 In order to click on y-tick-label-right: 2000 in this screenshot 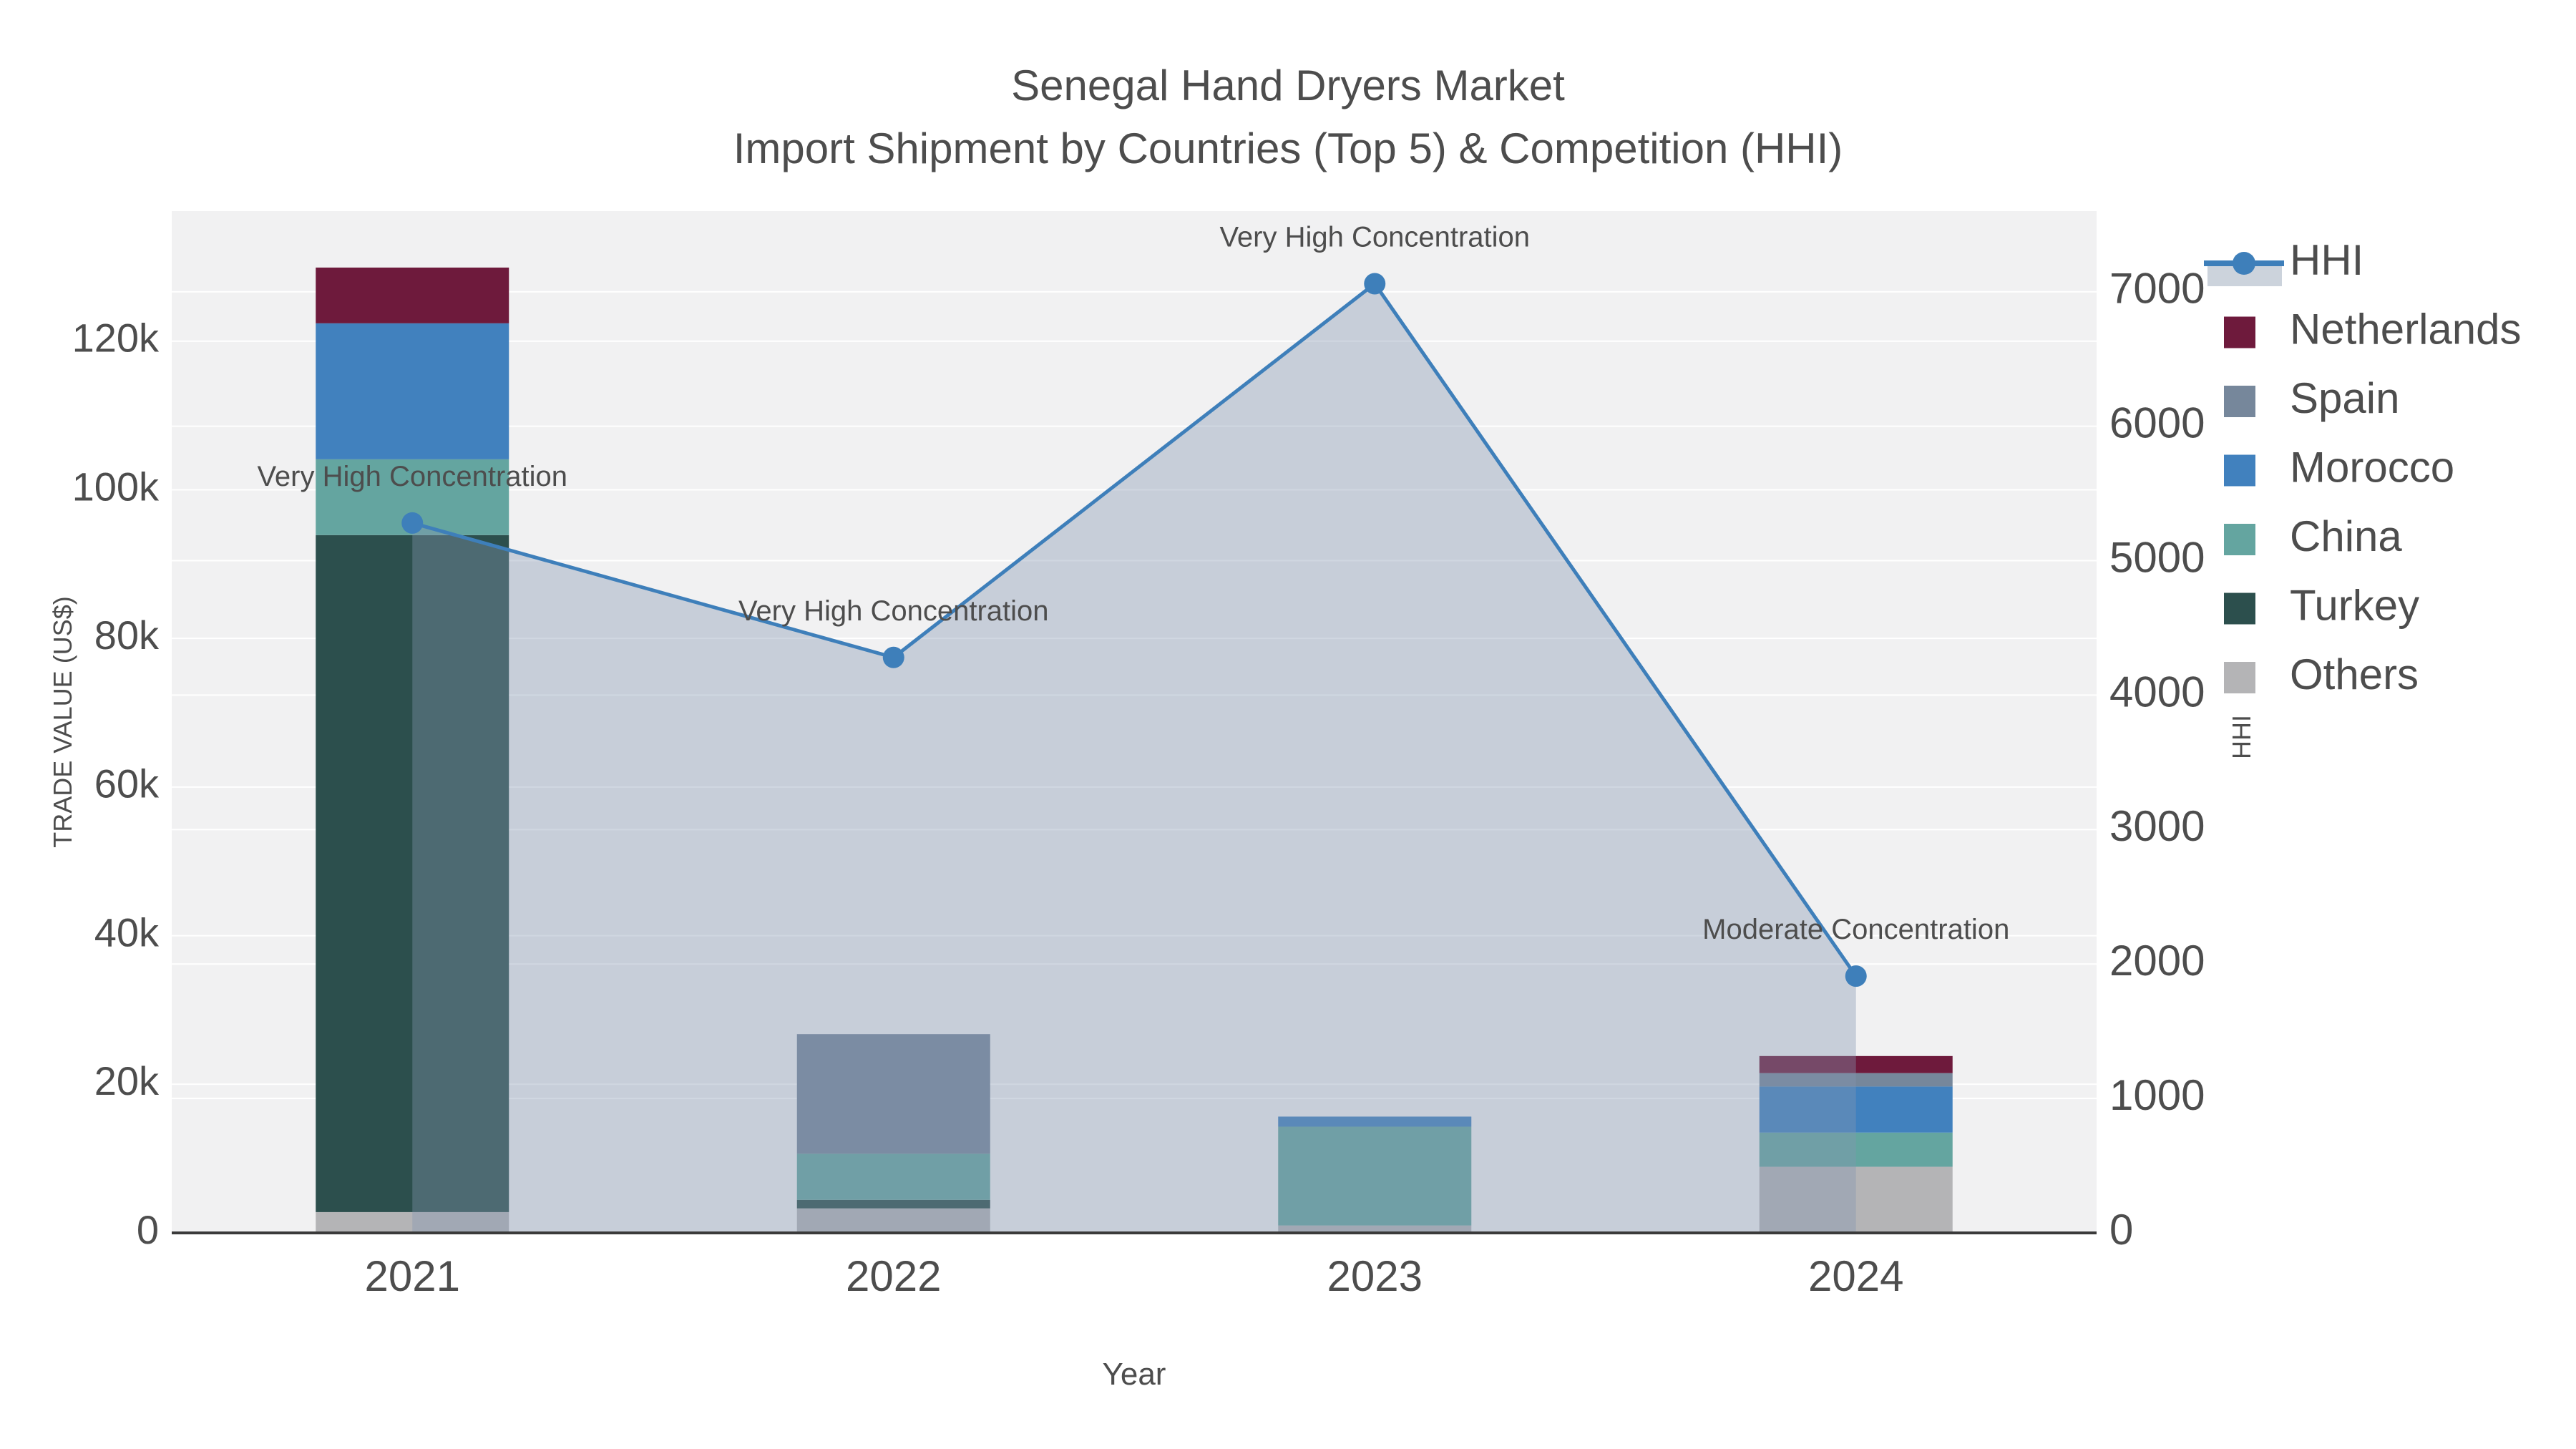, I will do `click(2157, 961)`.